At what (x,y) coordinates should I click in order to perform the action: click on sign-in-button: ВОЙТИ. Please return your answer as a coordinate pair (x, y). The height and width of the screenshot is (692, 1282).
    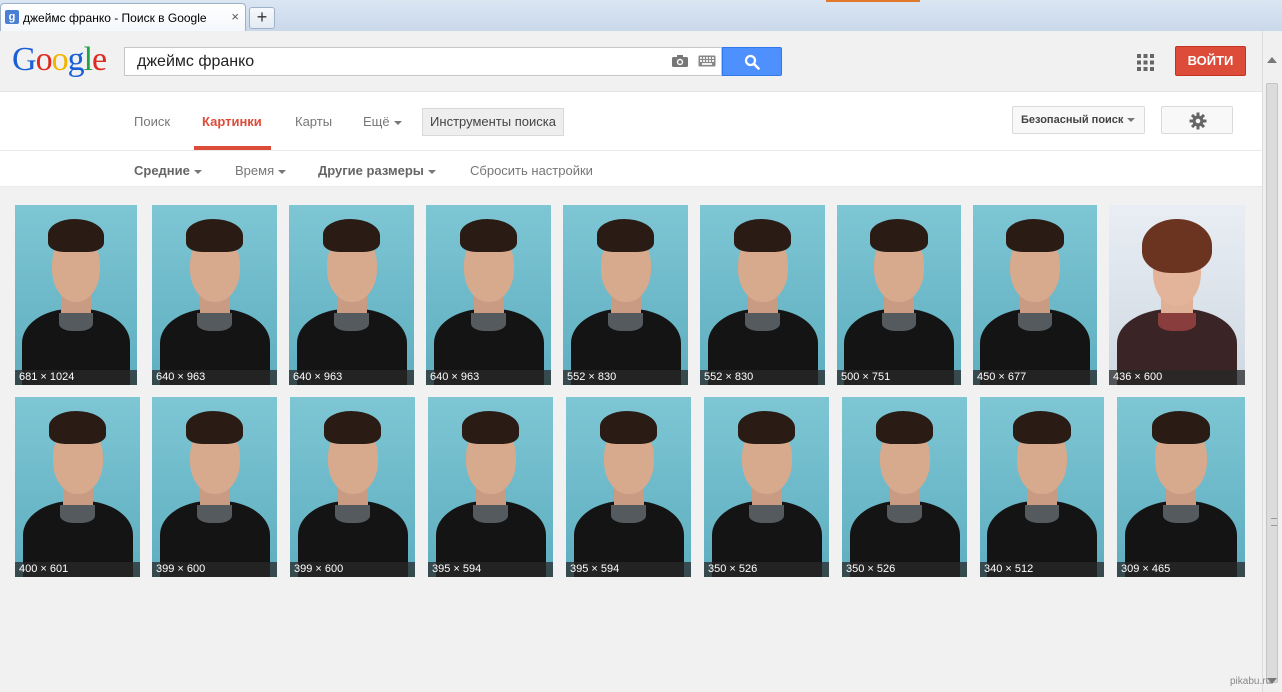
    Looking at the image, I should click on (1210, 61).